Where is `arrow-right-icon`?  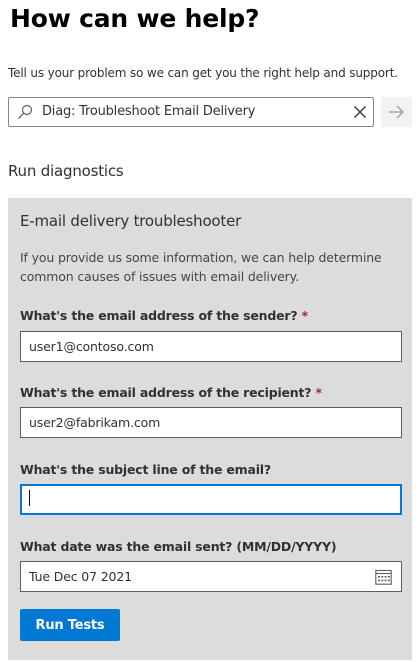
arrow-right-icon is located at coordinates (396, 112).